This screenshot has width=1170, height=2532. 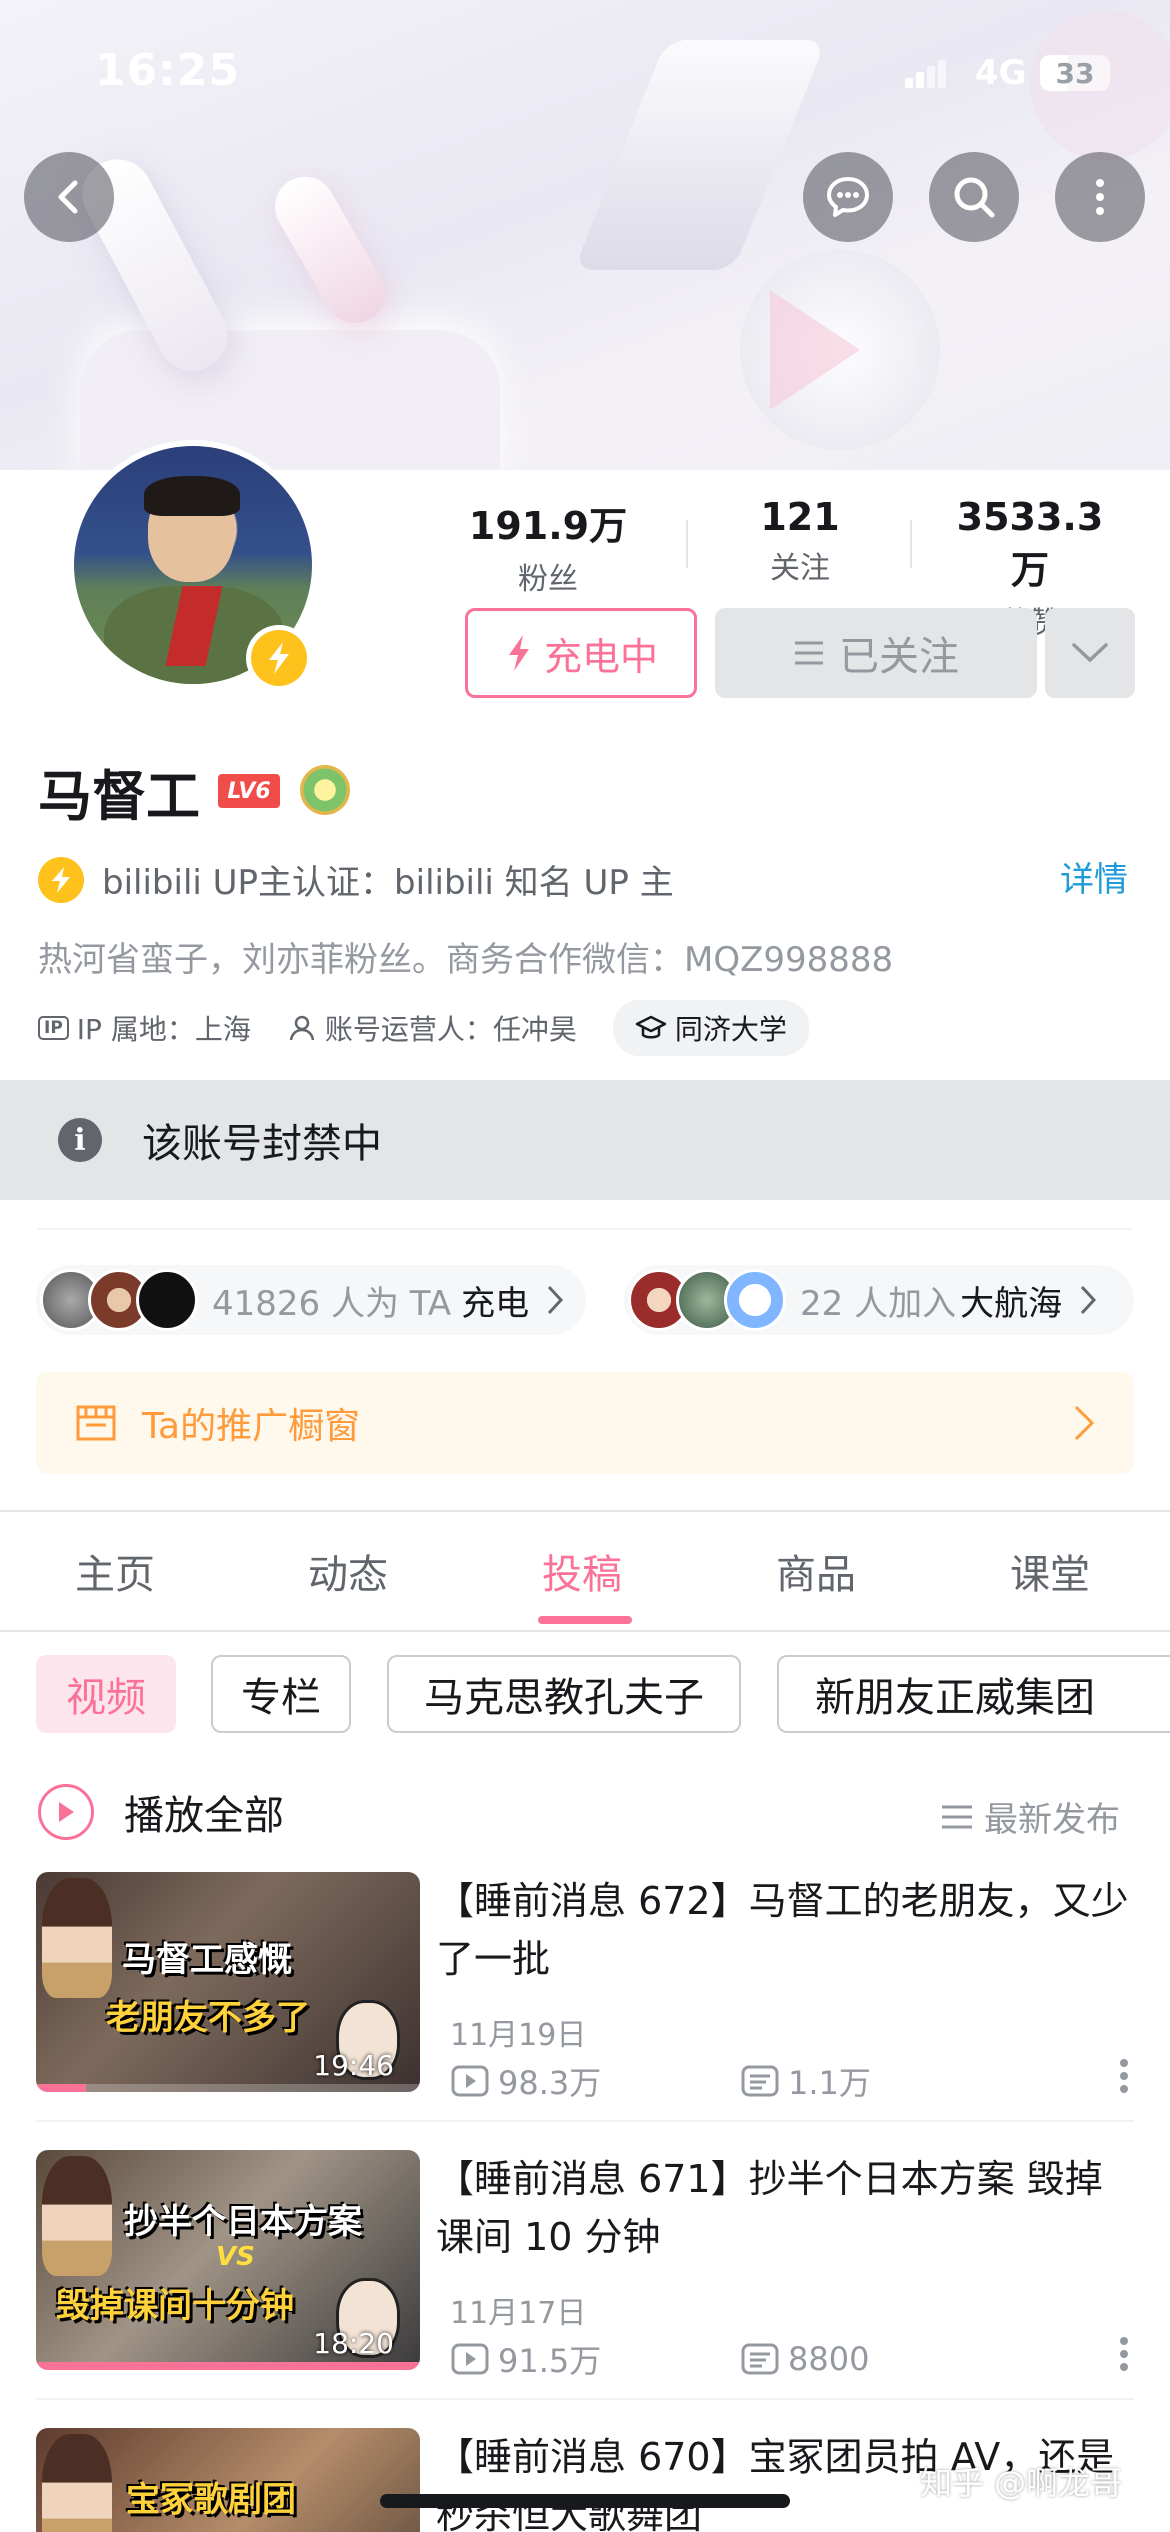 I want to click on charge-rank-pill: 41826 人为 TA 充电, so click(x=311, y=1300).